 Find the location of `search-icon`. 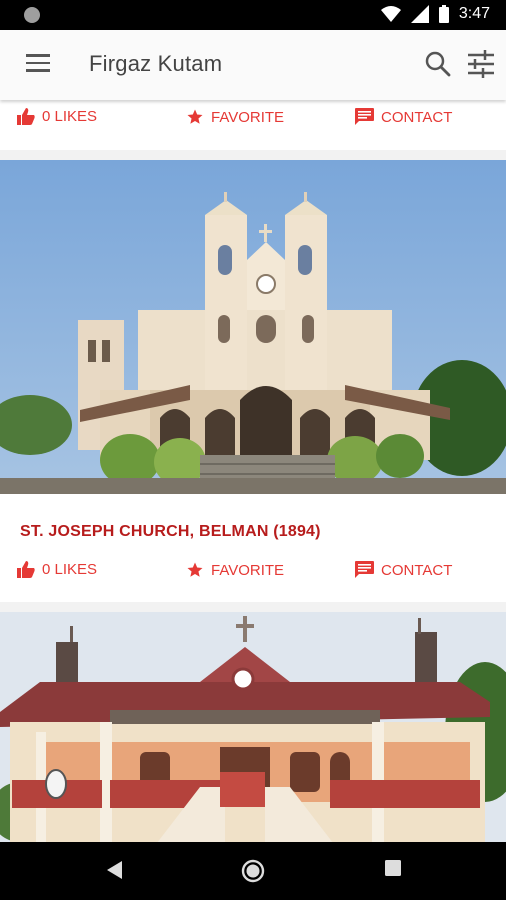

search-icon is located at coordinates (438, 64).